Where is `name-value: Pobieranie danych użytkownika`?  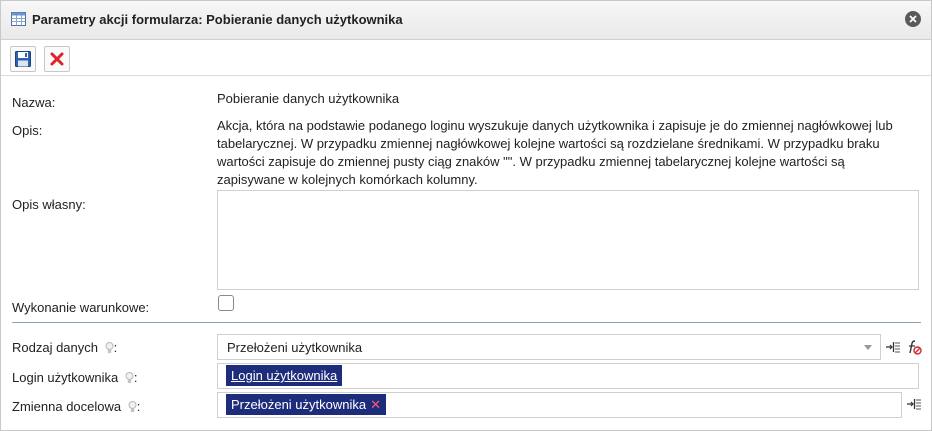
name-value: Pobieranie danych użytkownika is located at coordinates (308, 98).